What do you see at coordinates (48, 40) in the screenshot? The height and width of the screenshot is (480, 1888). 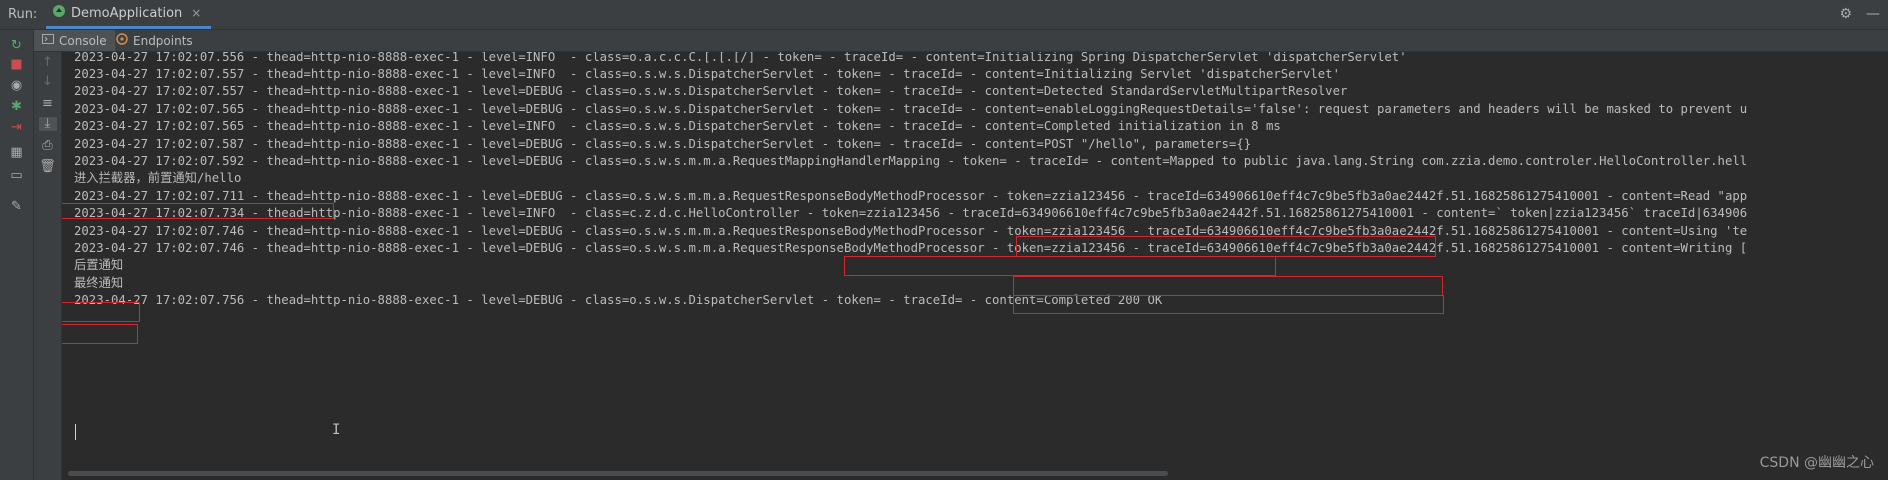 I see `console-icon` at bounding box center [48, 40].